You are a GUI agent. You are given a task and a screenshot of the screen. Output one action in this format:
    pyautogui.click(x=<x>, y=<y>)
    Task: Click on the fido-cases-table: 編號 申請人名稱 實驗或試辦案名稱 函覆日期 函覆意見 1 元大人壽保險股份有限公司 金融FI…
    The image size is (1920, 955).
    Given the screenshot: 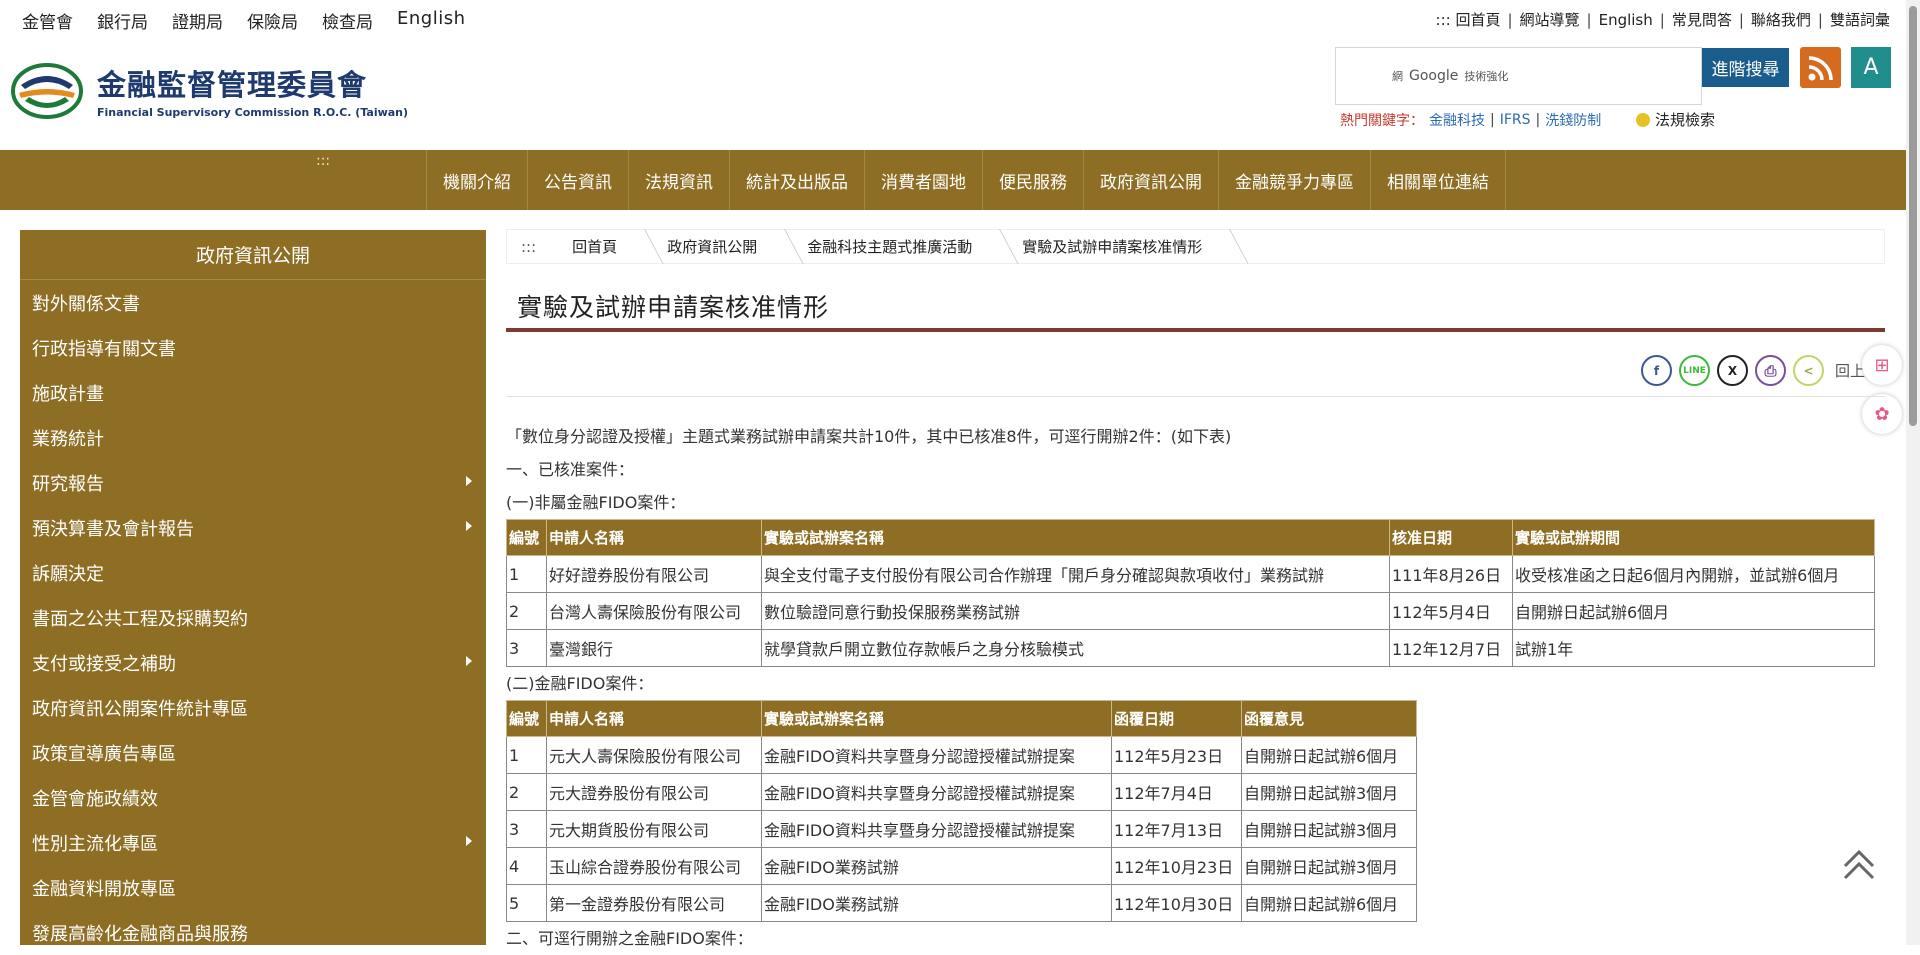 What is the action you would take?
    pyautogui.click(x=961, y=811)
    